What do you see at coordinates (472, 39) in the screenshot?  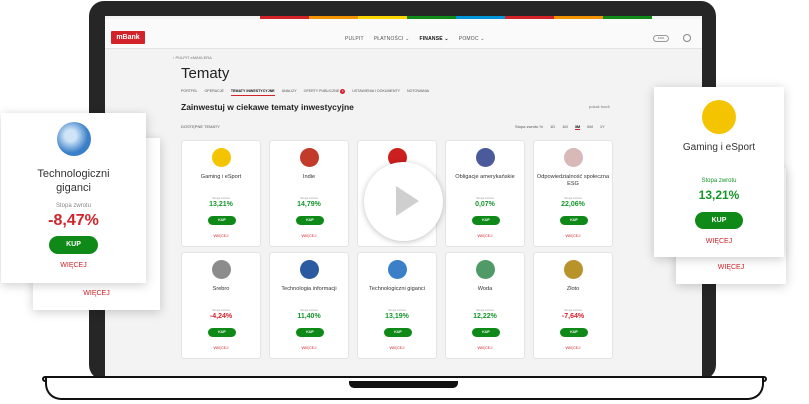 I see `menu-item-pomoc: POMOC ⌄` at bounding box center [472, 39].